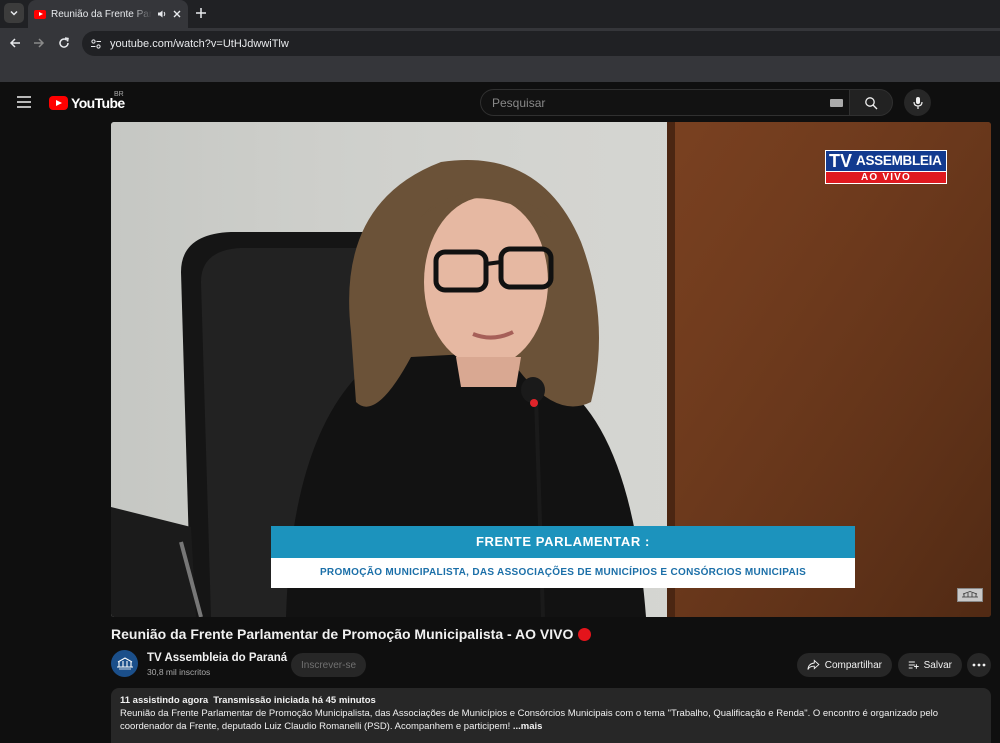 The image size is (1000, 743). What do you see at coordinates (24, 102) in the screenshot?
I see `hamburger-menu-icon` at bounding box center [24, 102].